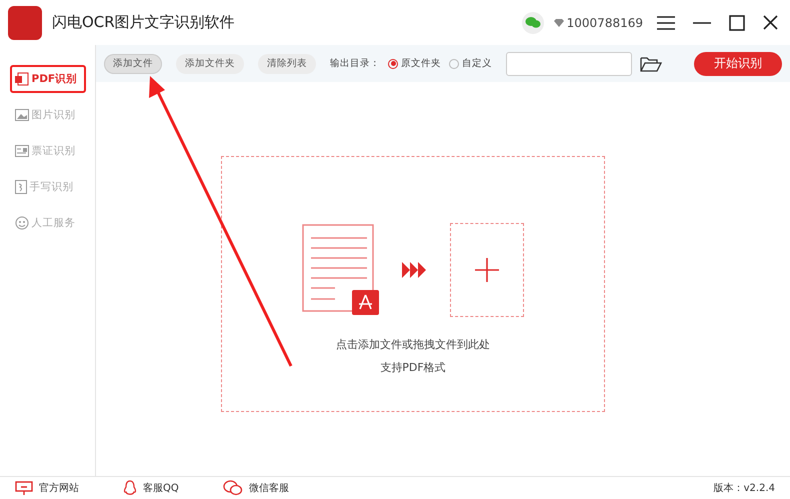 The image size is (790, 499). What do you see at coordinates (533, 23) in the screenshot?
I see `wechat-icon` at bounding box center [533, 23].